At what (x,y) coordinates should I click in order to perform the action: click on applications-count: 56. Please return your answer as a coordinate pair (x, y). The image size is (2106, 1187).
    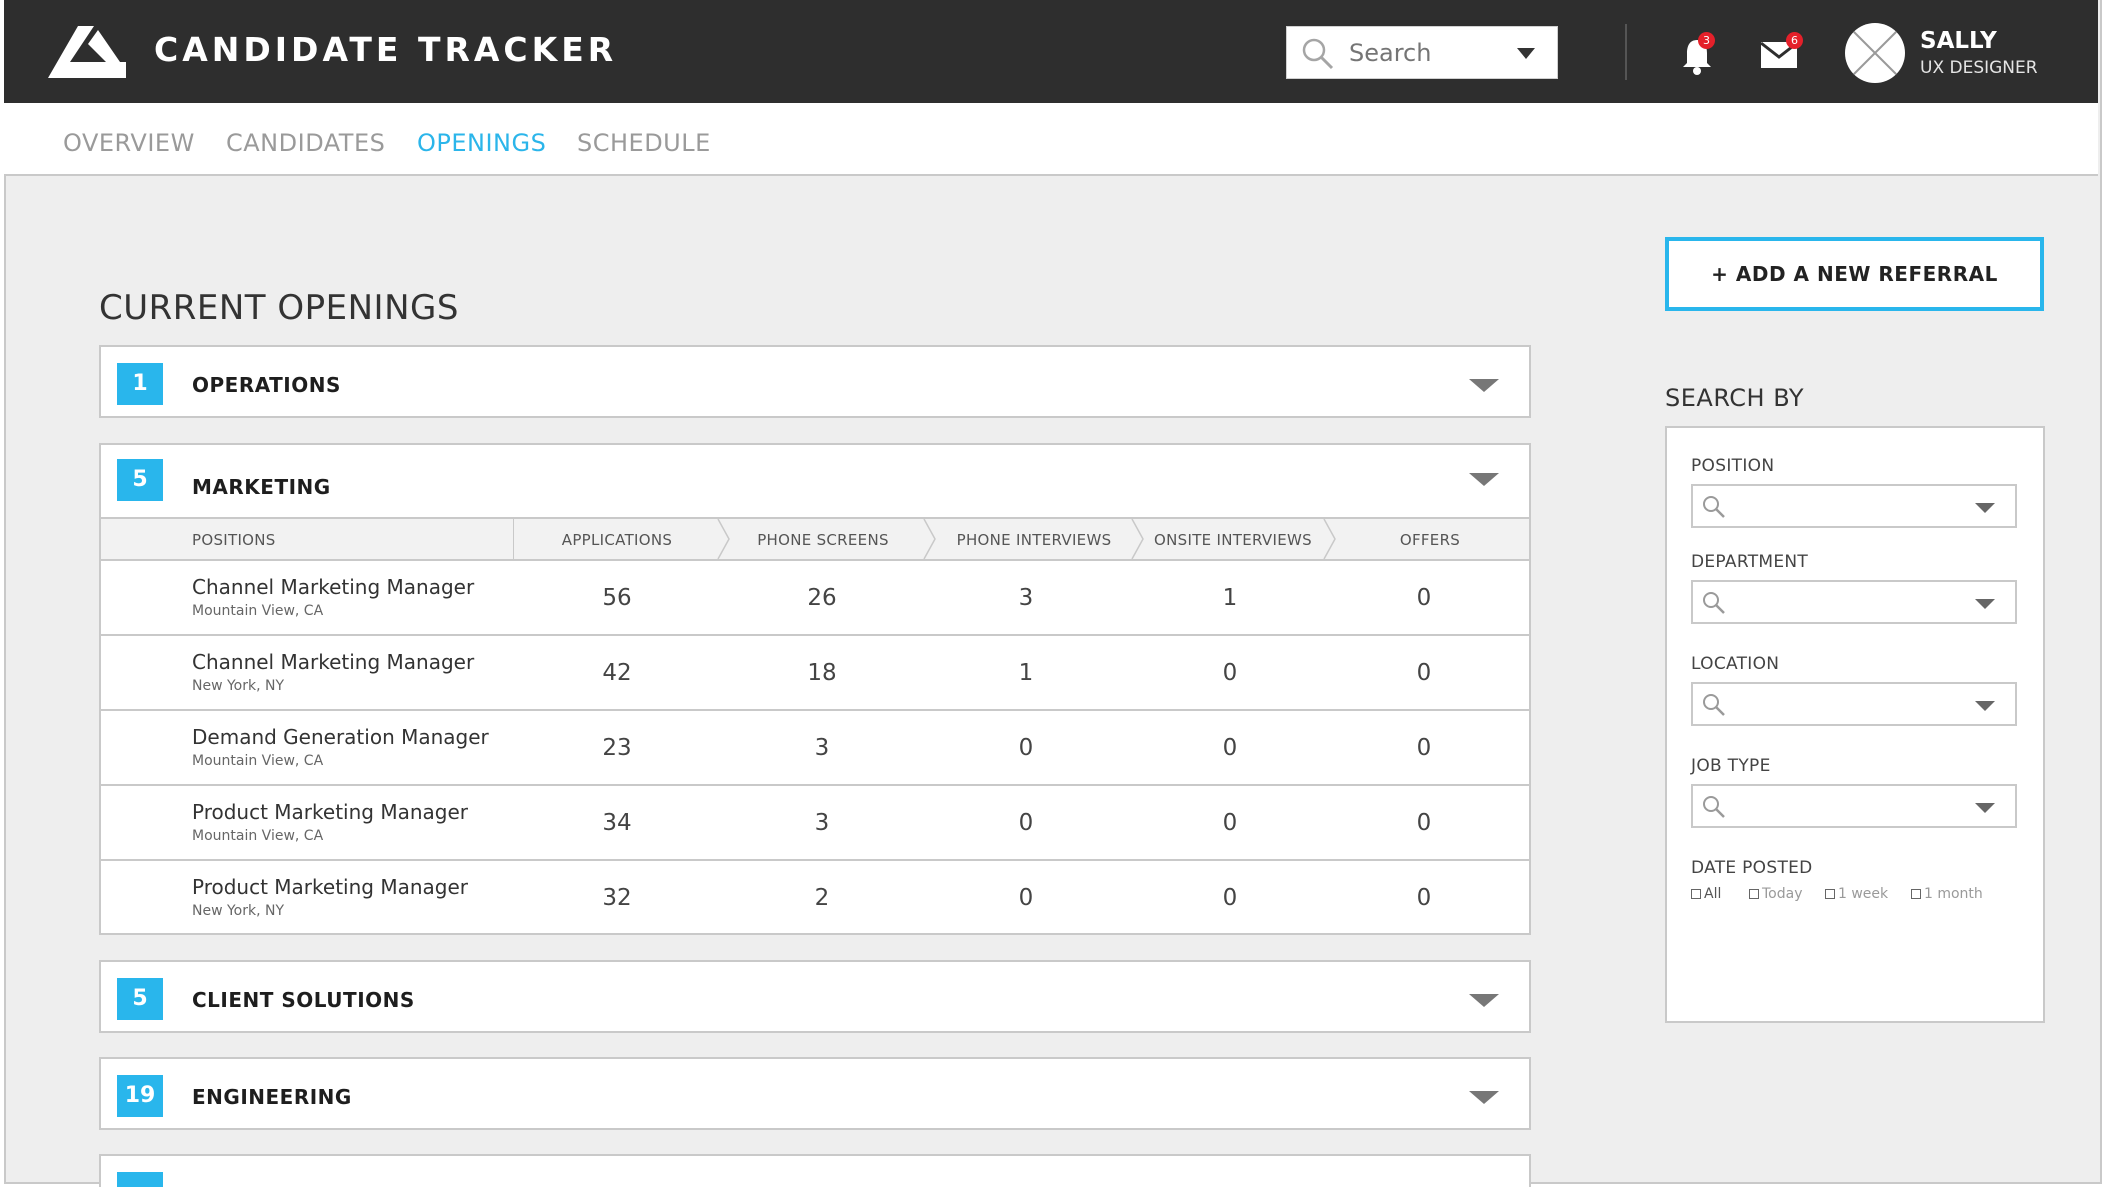
    Looking at the image, I should click on (617, 598).